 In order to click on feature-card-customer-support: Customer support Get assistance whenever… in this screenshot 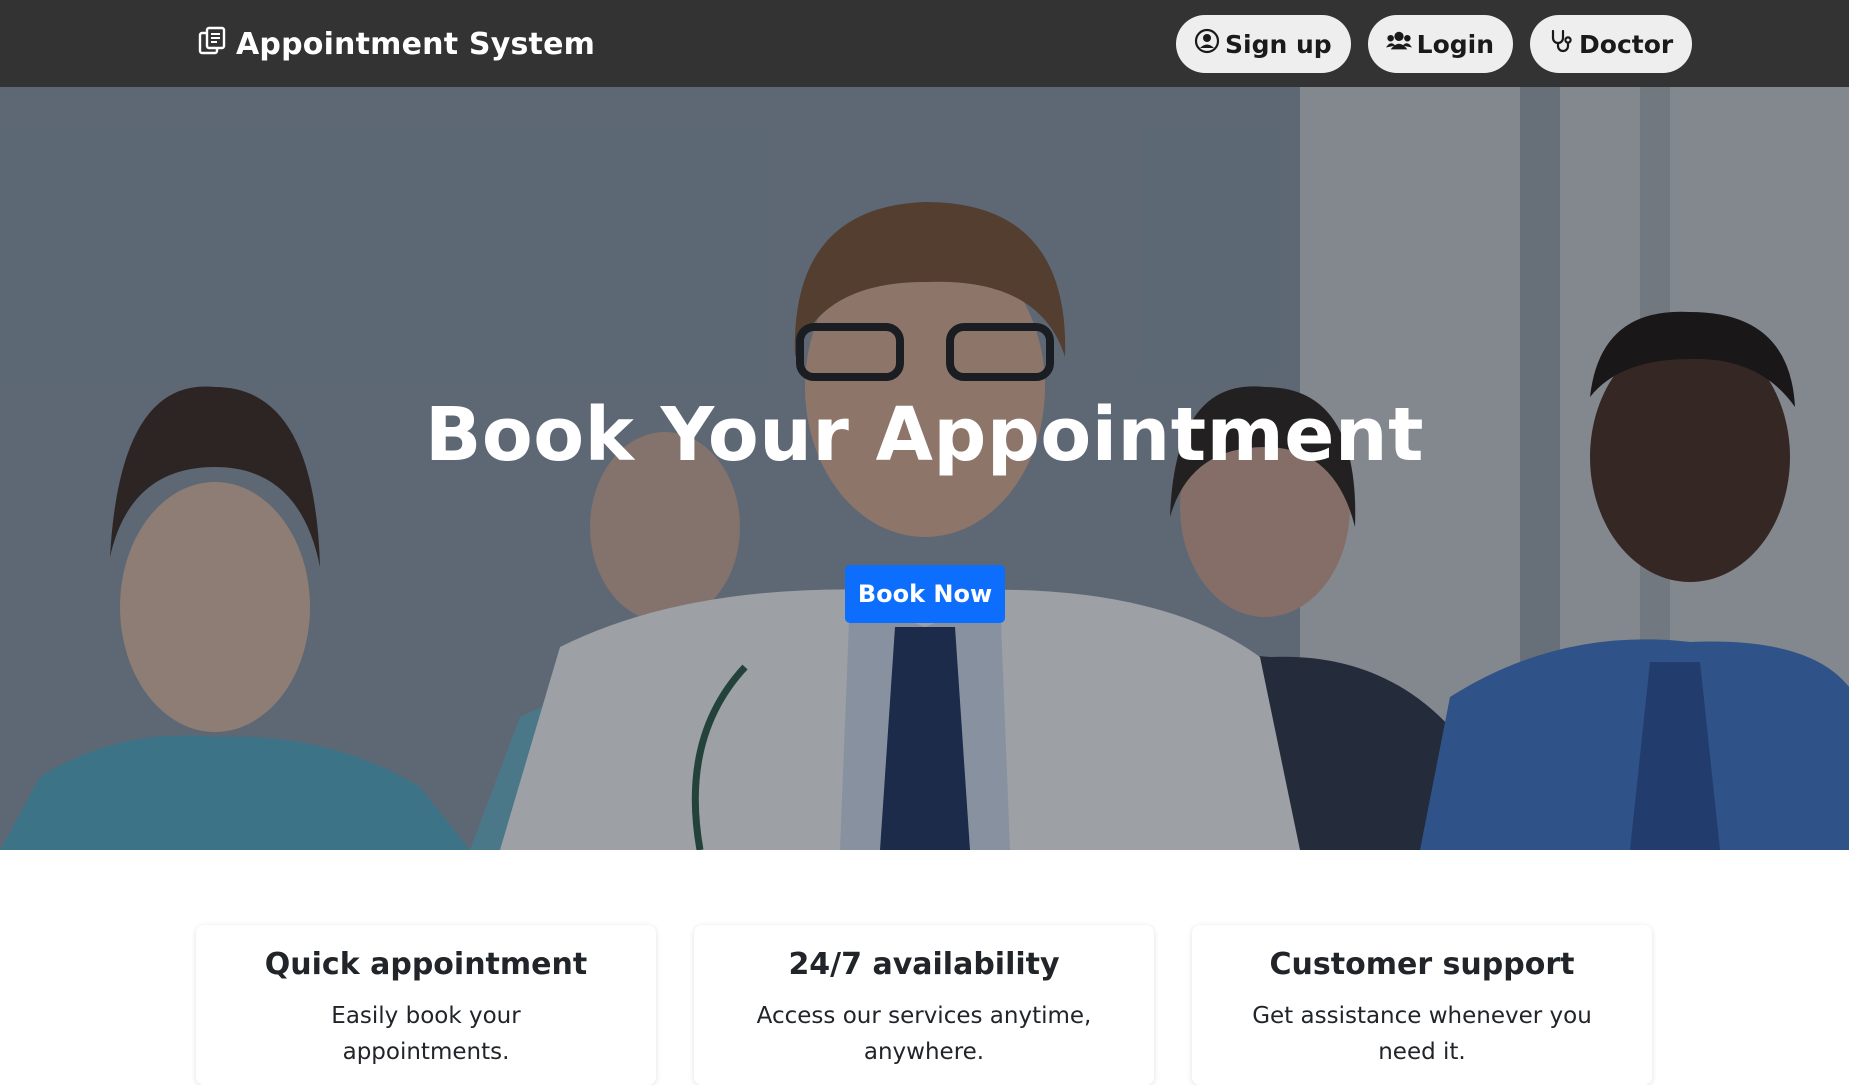, I will do `click(1422, 1005)`.